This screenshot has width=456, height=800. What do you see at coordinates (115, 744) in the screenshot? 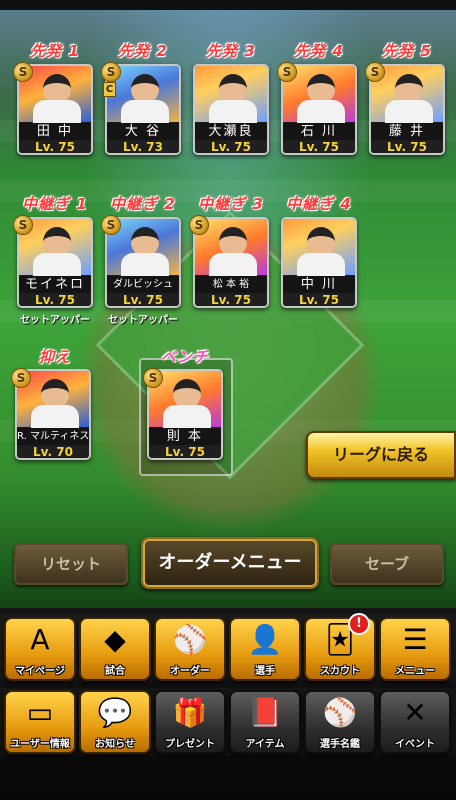
I see `menu-tile-label: お知らせ` at bounding box center [115, 744].